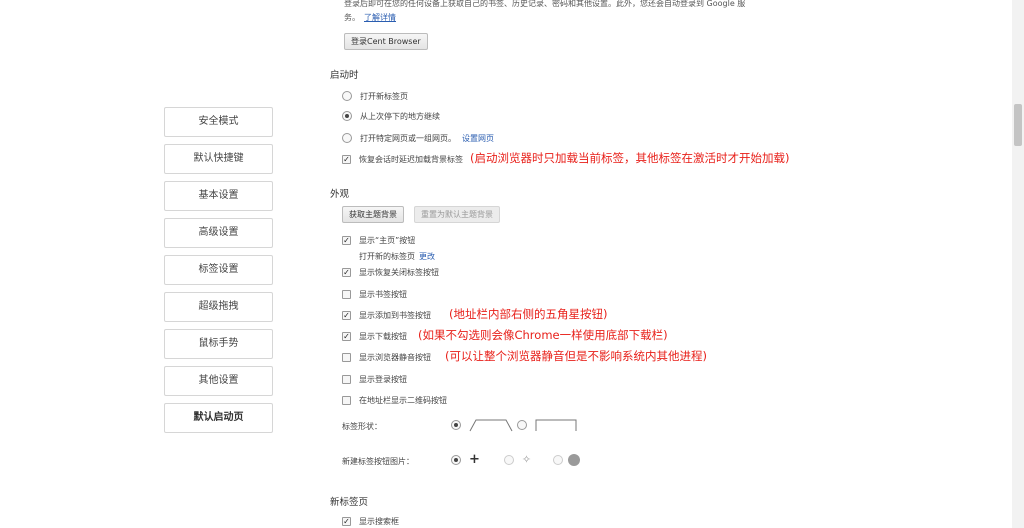 The height and width of the screenshot is (528, 1024). I want to click on home-button-checkbox-row: ✓ 显示“主页”按钮, so click(378, 240).